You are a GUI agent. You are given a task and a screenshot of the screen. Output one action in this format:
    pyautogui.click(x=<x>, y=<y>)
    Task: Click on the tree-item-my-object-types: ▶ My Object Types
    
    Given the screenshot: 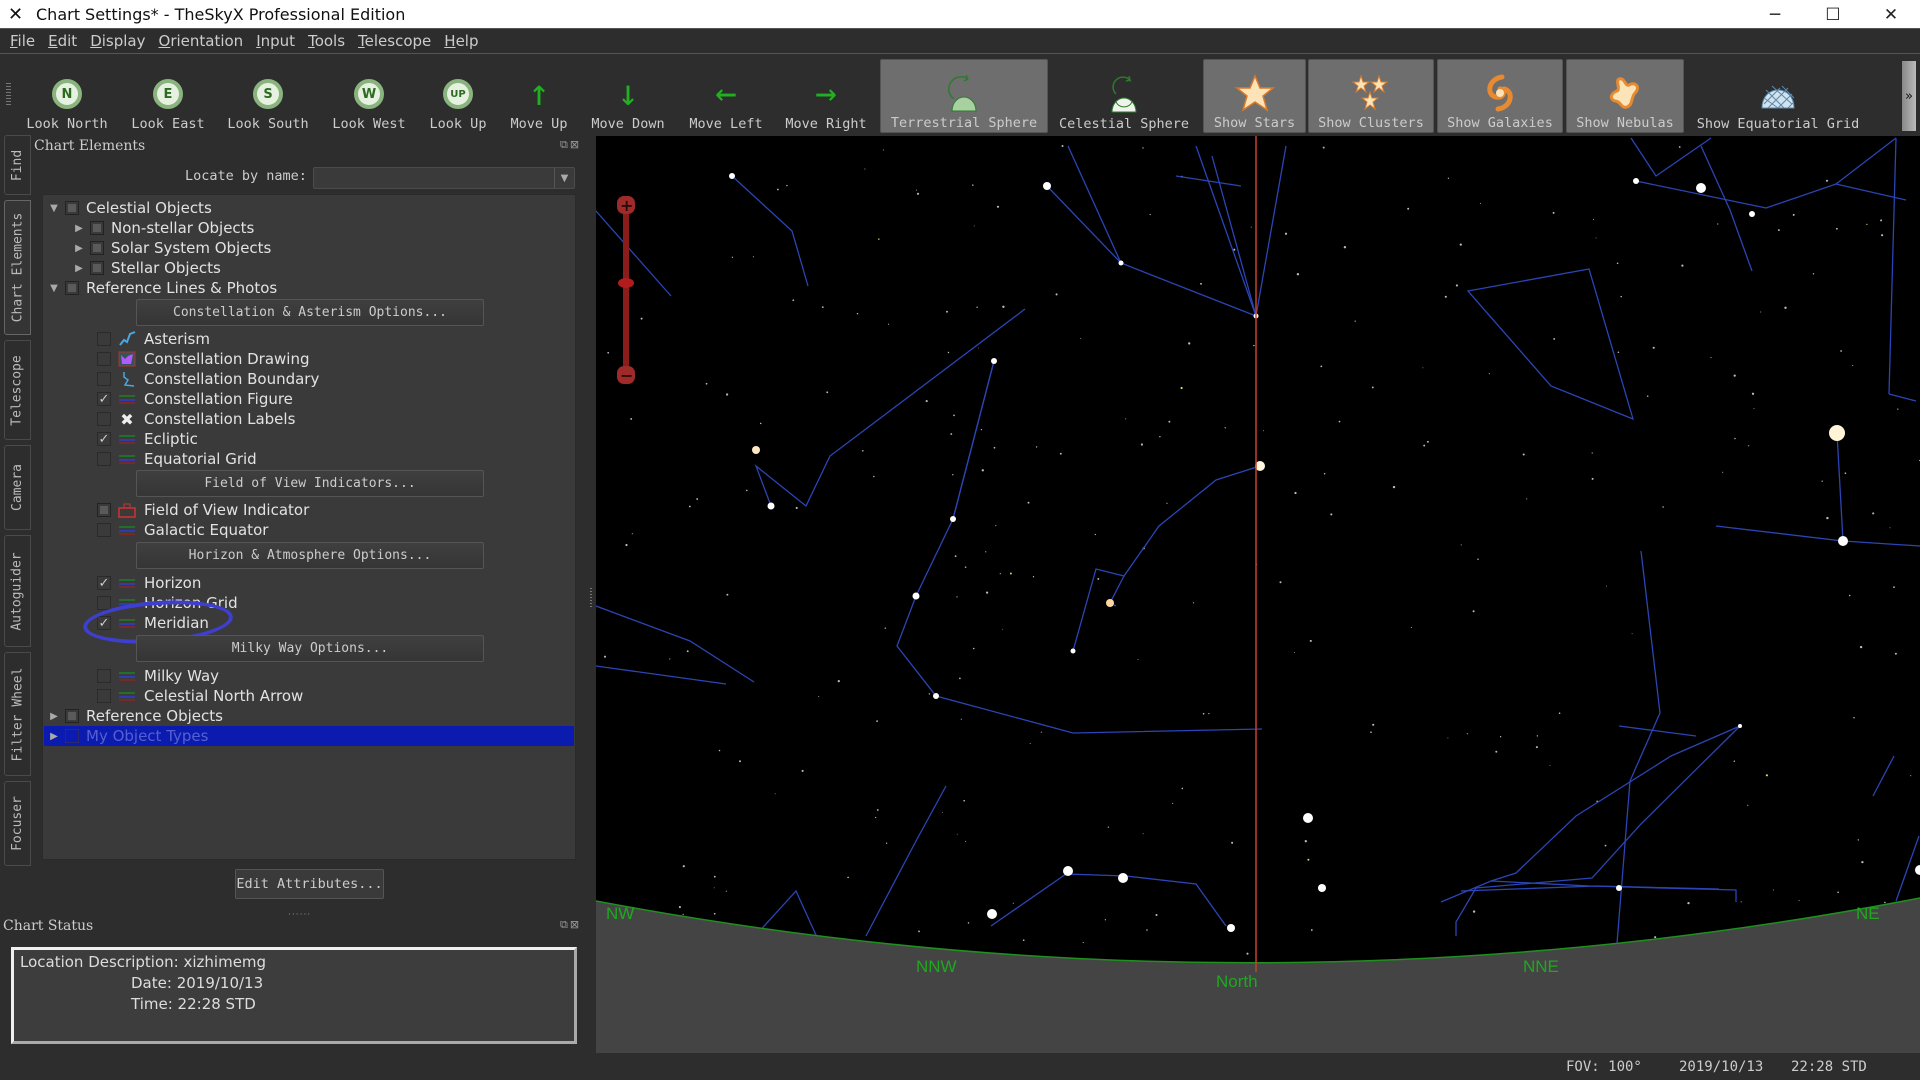 What is the action you would take?
    pyautogui.click(x=309, y=736)
    